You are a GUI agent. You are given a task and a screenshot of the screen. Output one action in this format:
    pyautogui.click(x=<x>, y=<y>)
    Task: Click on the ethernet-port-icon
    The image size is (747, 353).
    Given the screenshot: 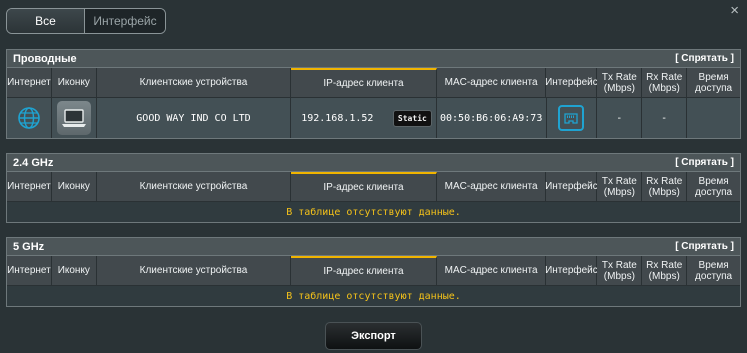 What is the action you would take?
    pyautogui.click(x=571, y=118)
    